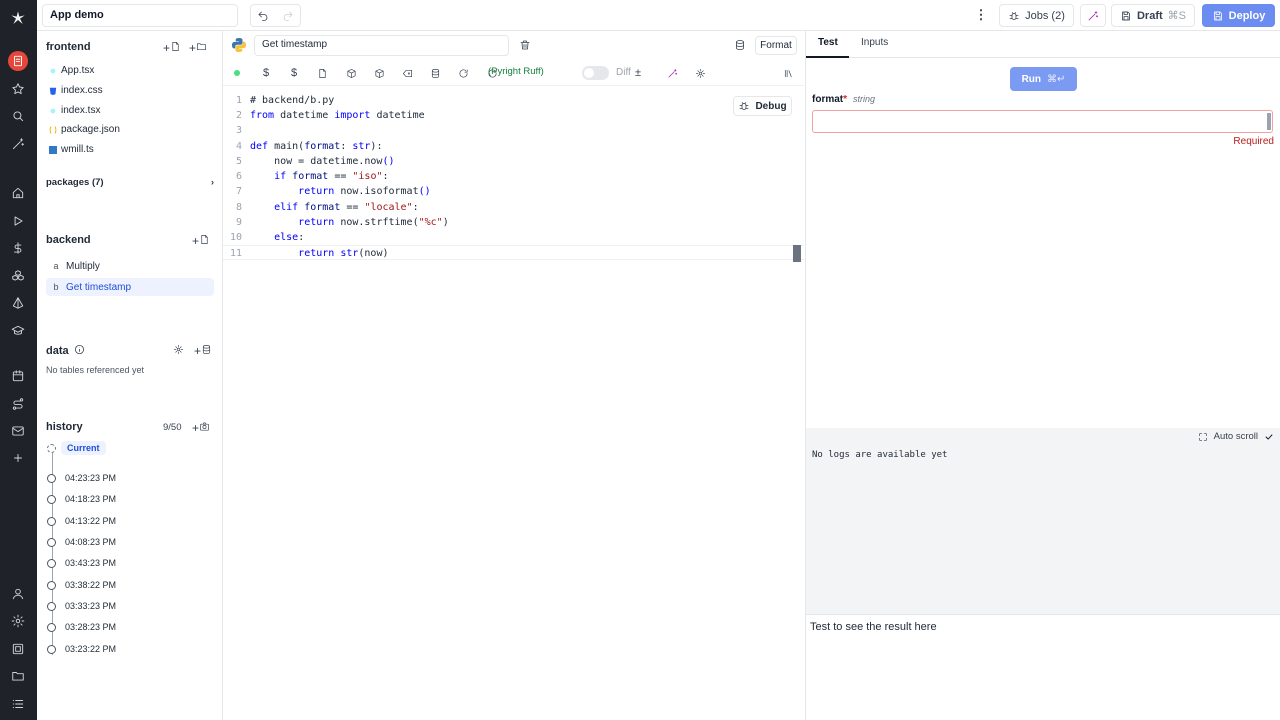 This screenshot has width=1280, height=720. I want to click on plus-minus-icon: ±, so click(638, 73).